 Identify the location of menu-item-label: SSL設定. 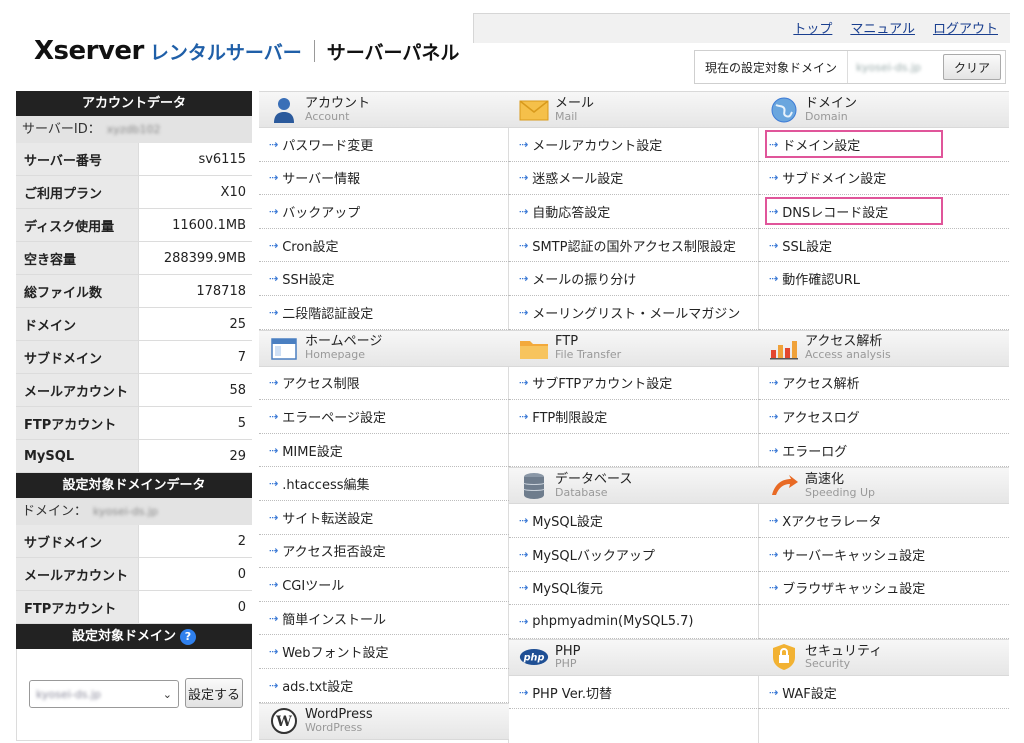
(807, 247).